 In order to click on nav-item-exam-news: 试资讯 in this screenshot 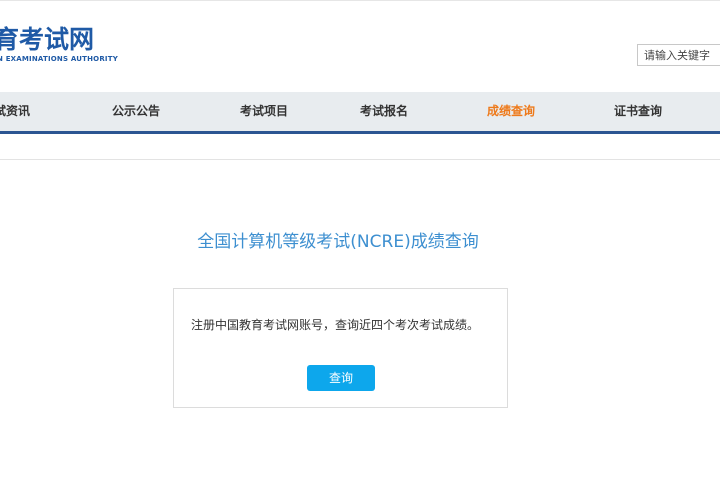, I will do `click(15, 111)`.